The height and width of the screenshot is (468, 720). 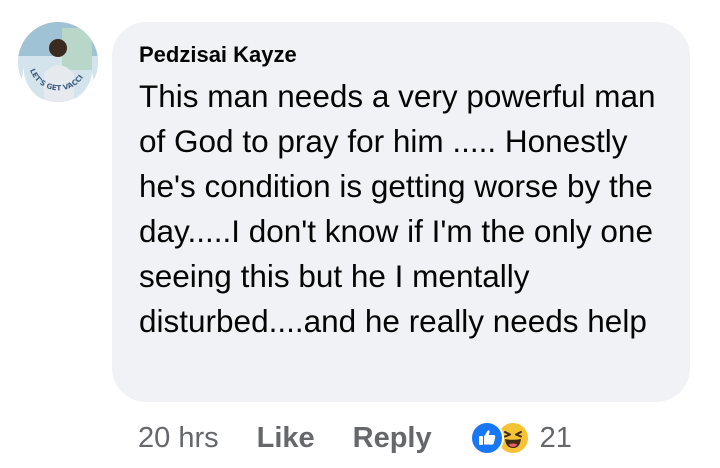 I want to click on comment-timestamp: 20 hrs, so click(x=178, y=438).